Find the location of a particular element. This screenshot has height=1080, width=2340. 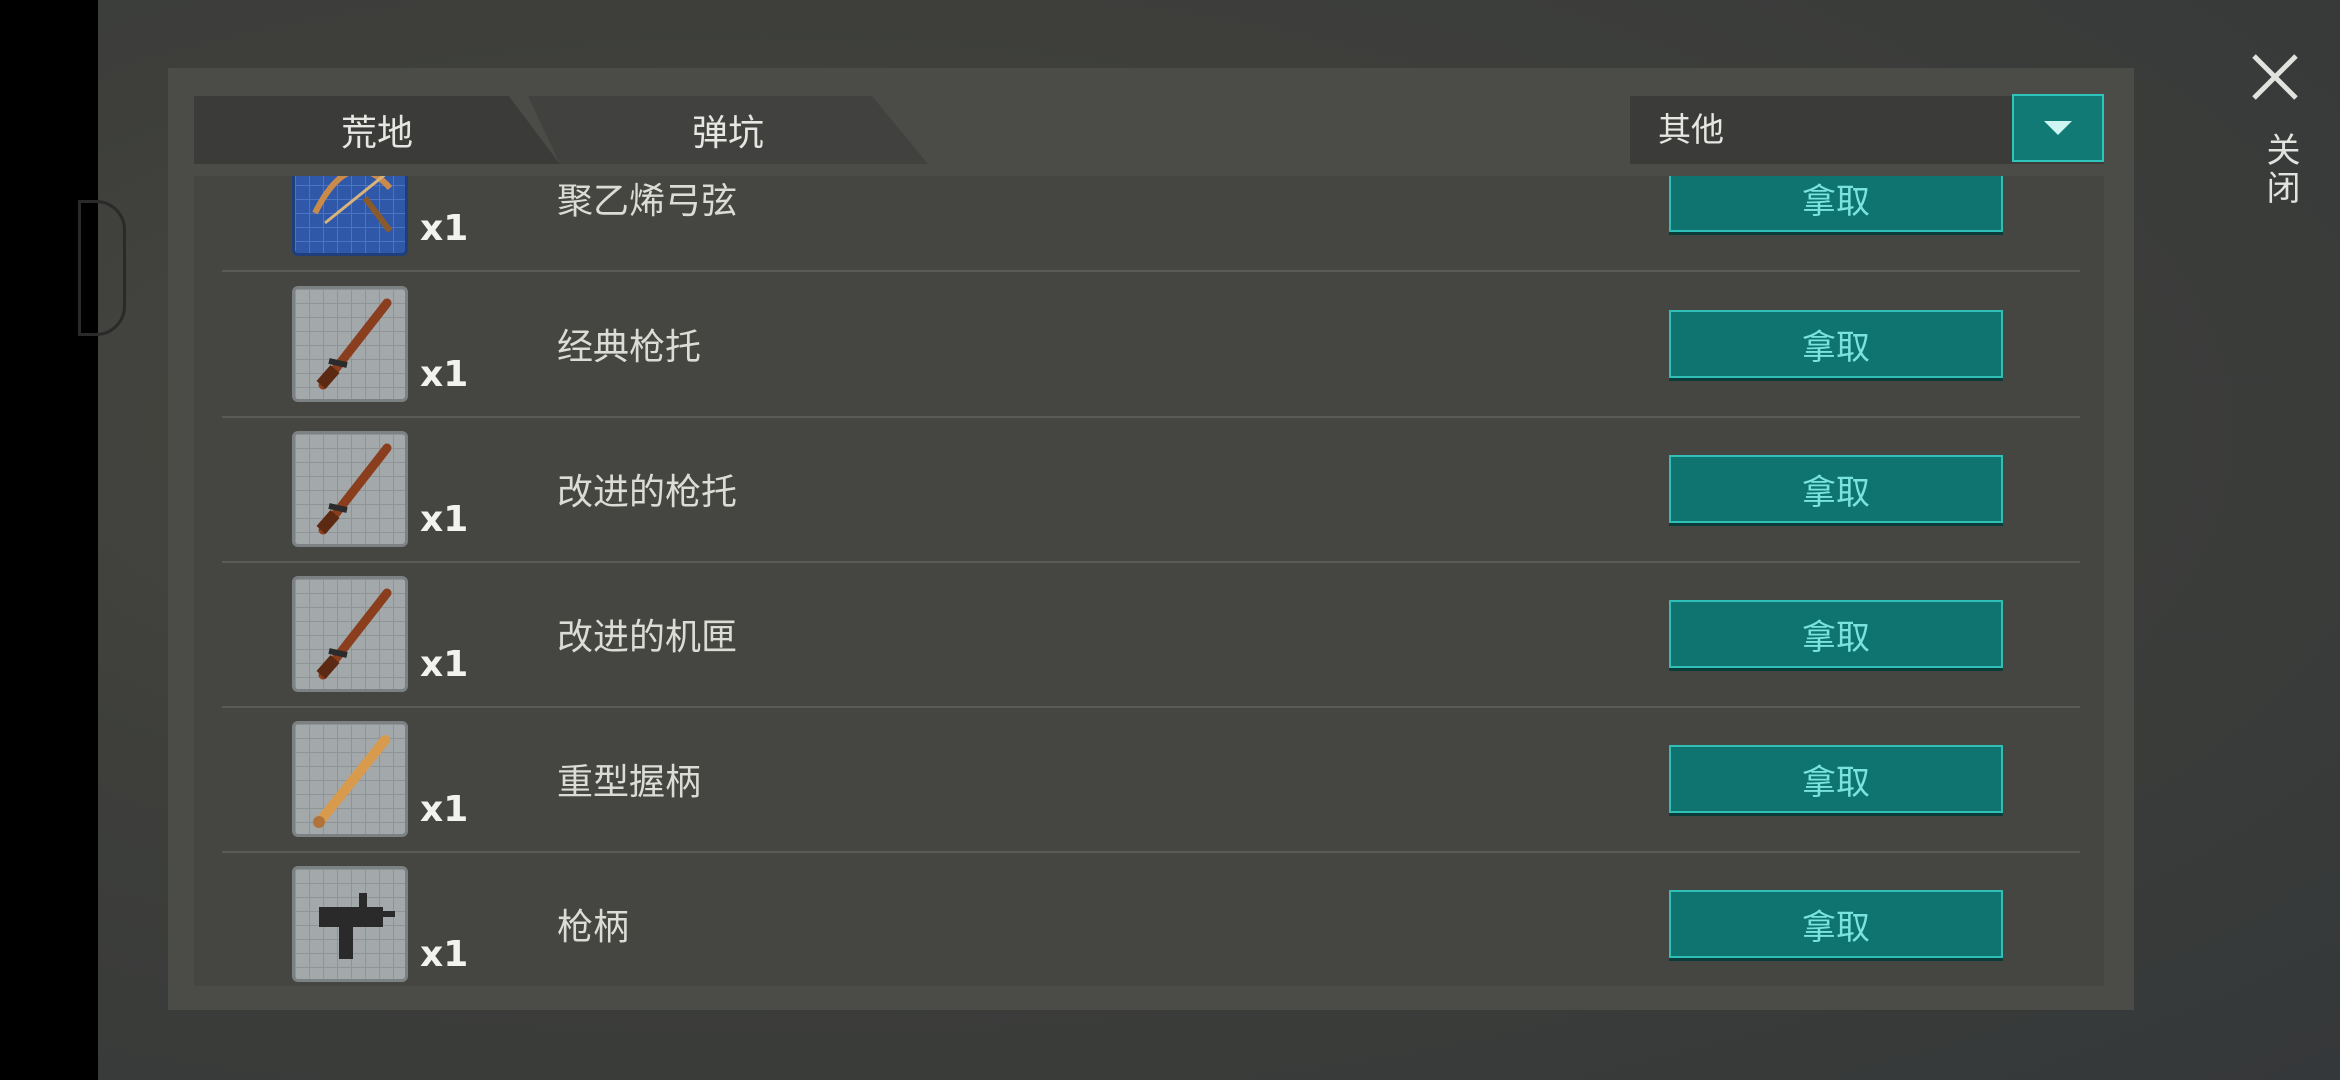

chevron-down-icon is located at coordinates (2058, 128).